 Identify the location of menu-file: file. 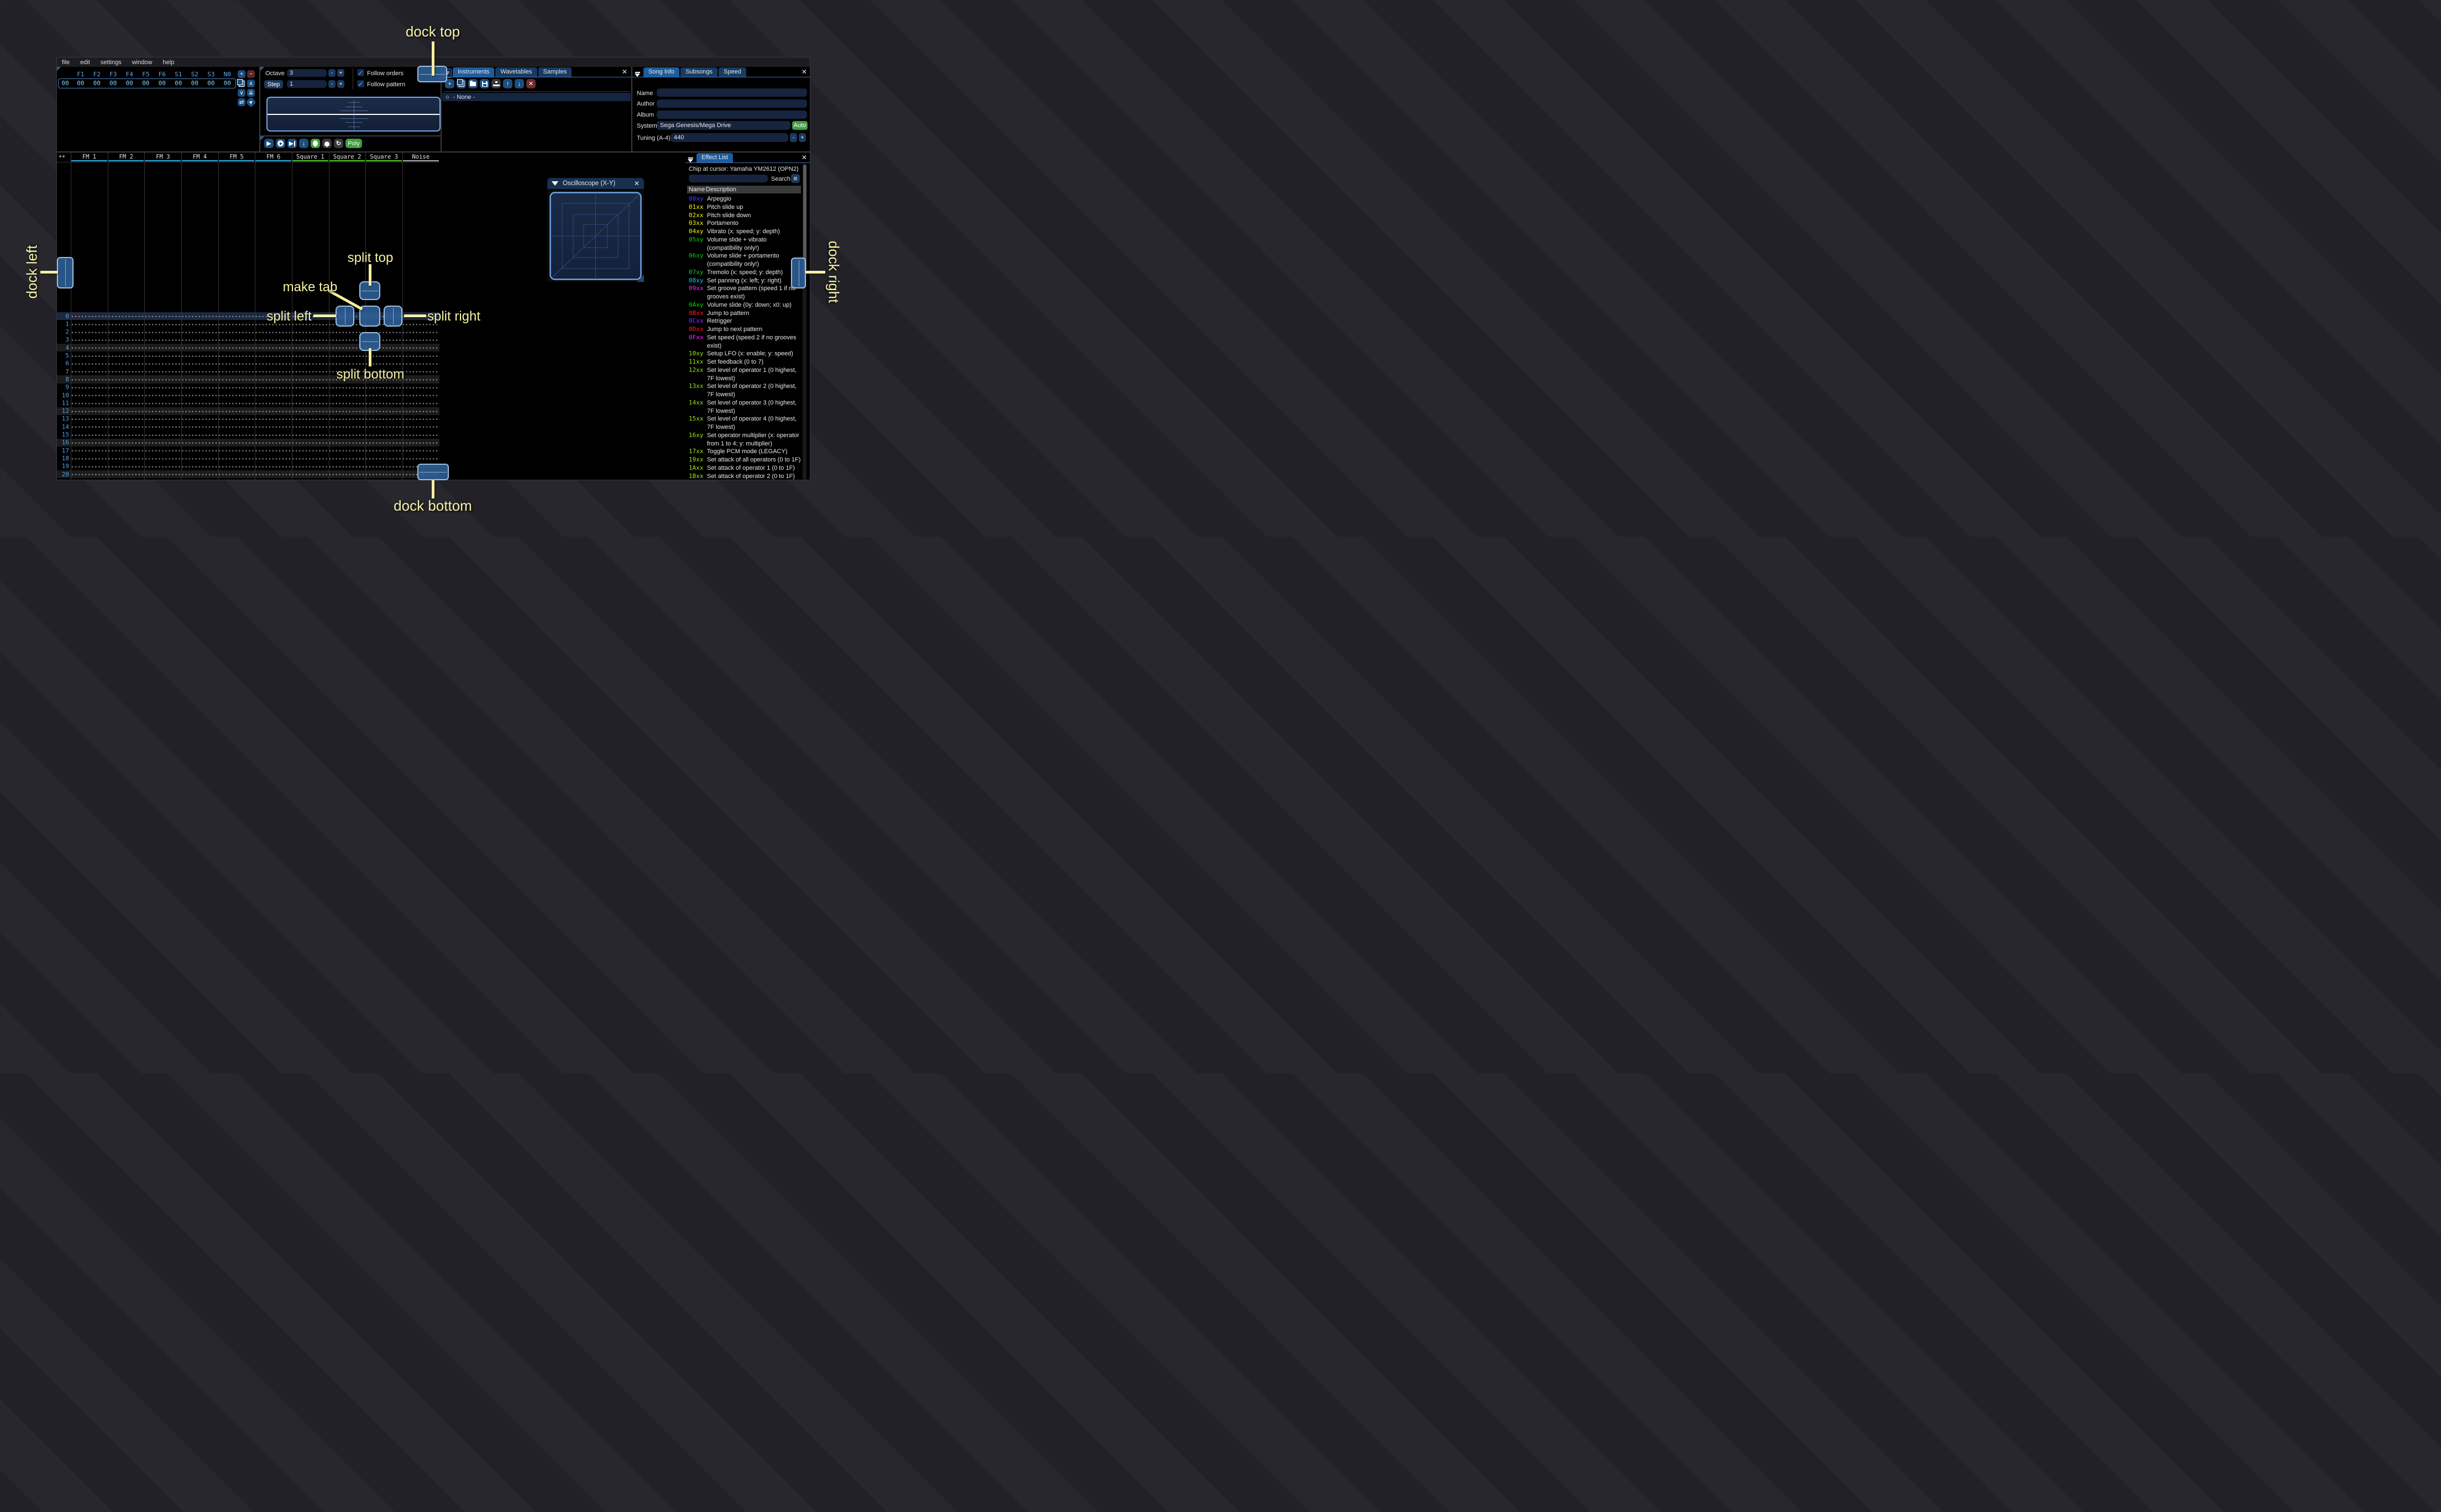
(66, 63).